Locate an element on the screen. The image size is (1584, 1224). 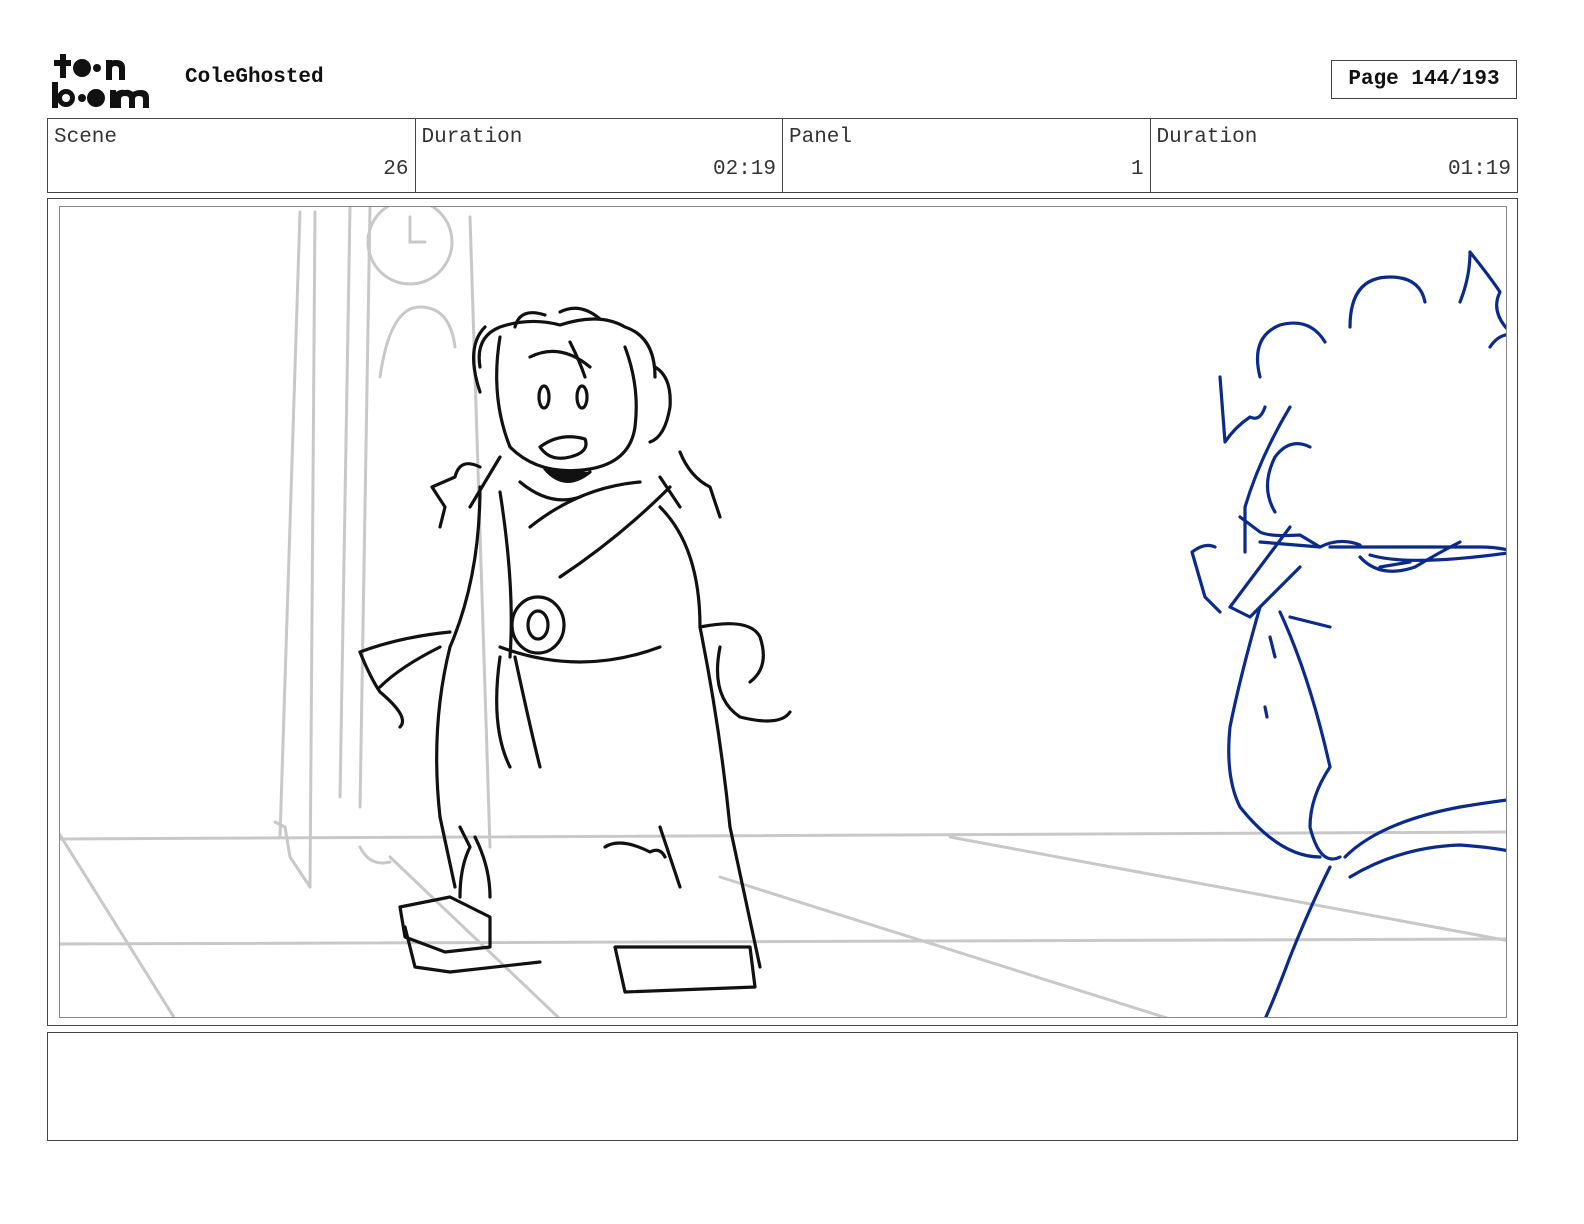
scene-duration-value: 02:19 is located at coordinates (744, 169).